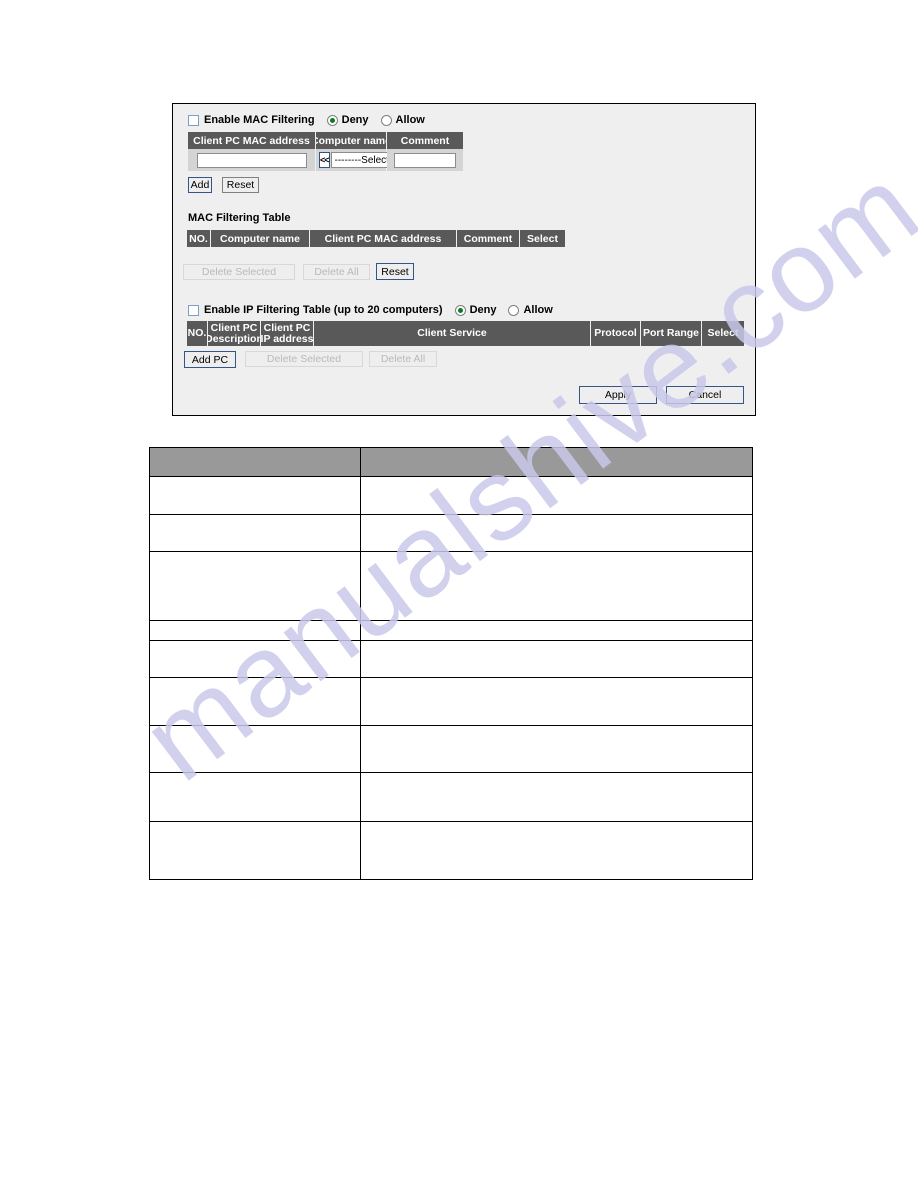  What do you see at coordinates (452, 333) in the screenshot?
I see `header-client-service: Client Service` at bounding box center [452, 333].